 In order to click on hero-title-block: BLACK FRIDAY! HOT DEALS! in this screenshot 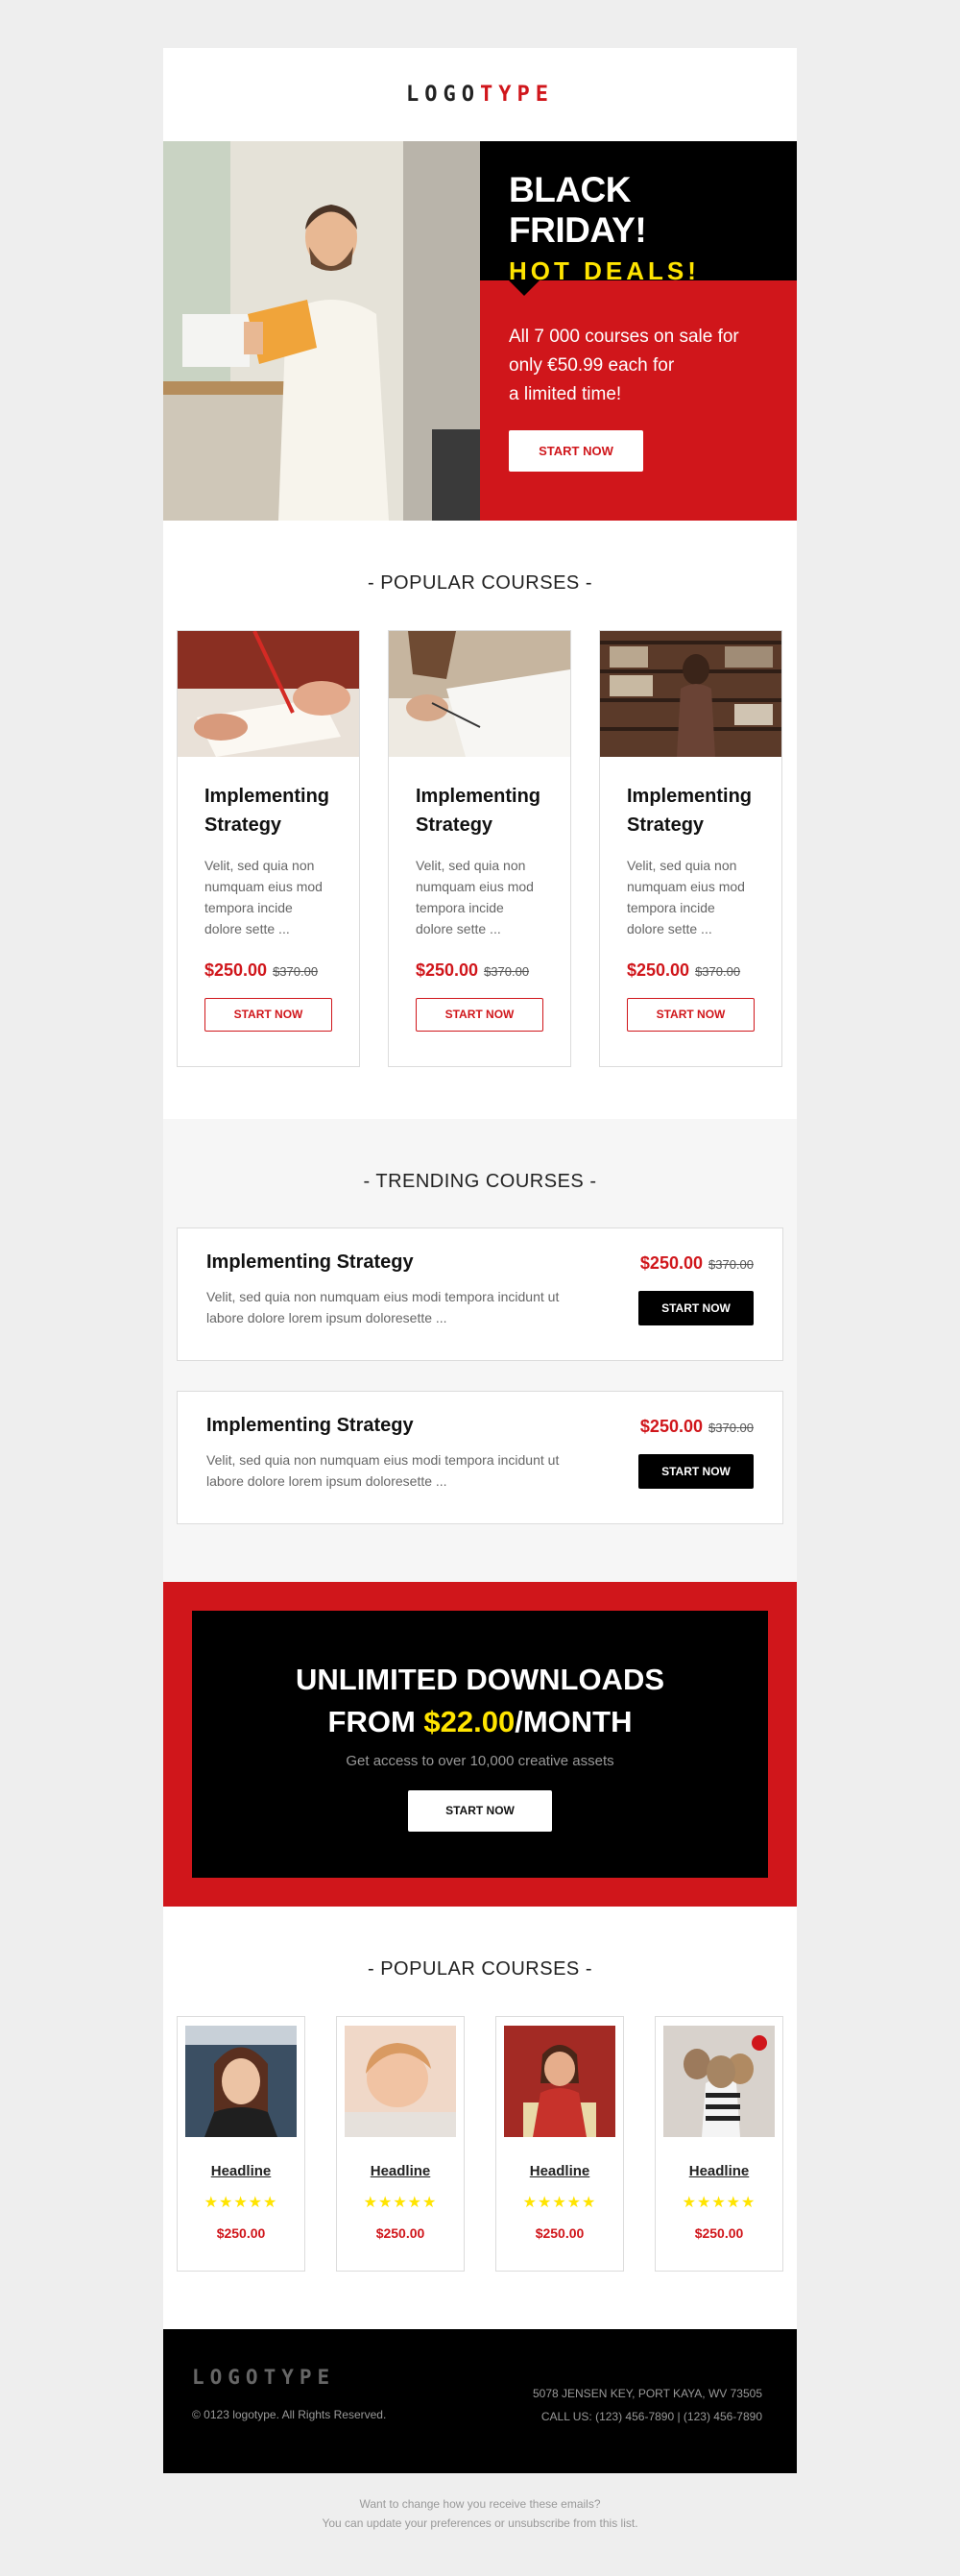, I will do `click(638, 218)`.